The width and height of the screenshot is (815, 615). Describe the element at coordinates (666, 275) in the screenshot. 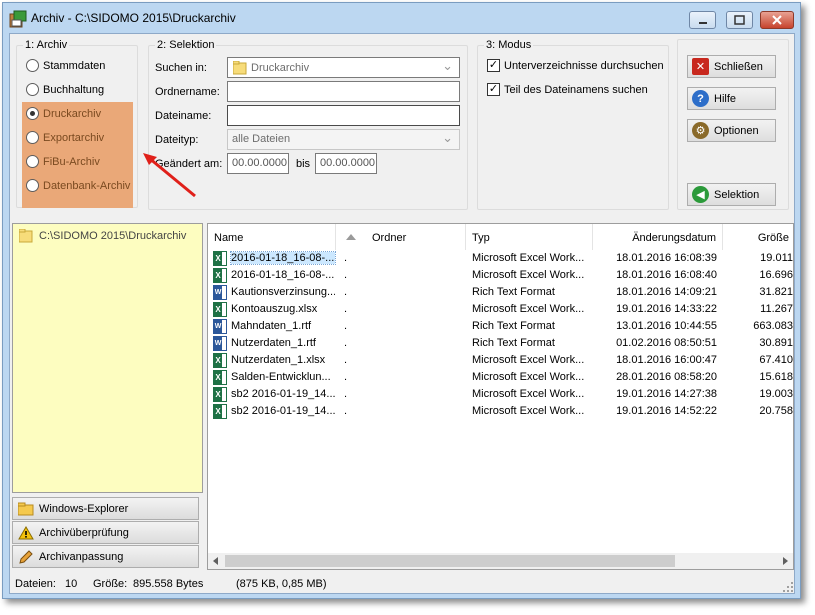

I see `cell-datum: 18.01.2016 16:08:40` at that location.